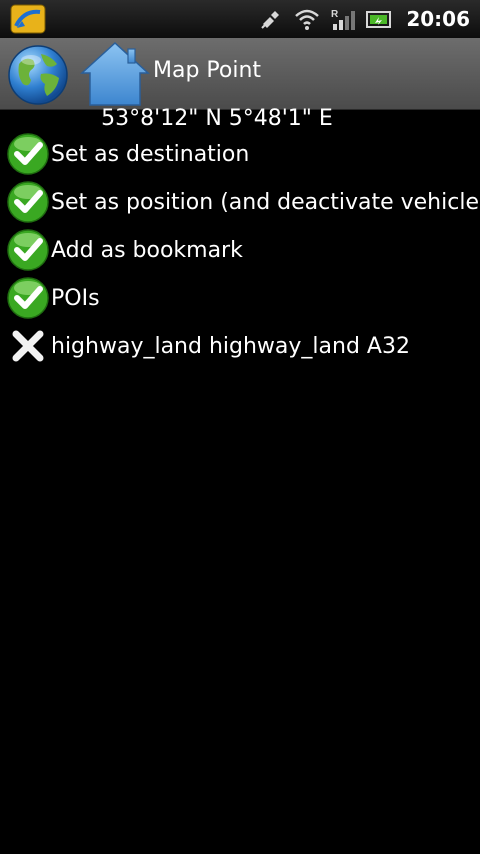  I want to click on battery-icon, so click(379, 19).